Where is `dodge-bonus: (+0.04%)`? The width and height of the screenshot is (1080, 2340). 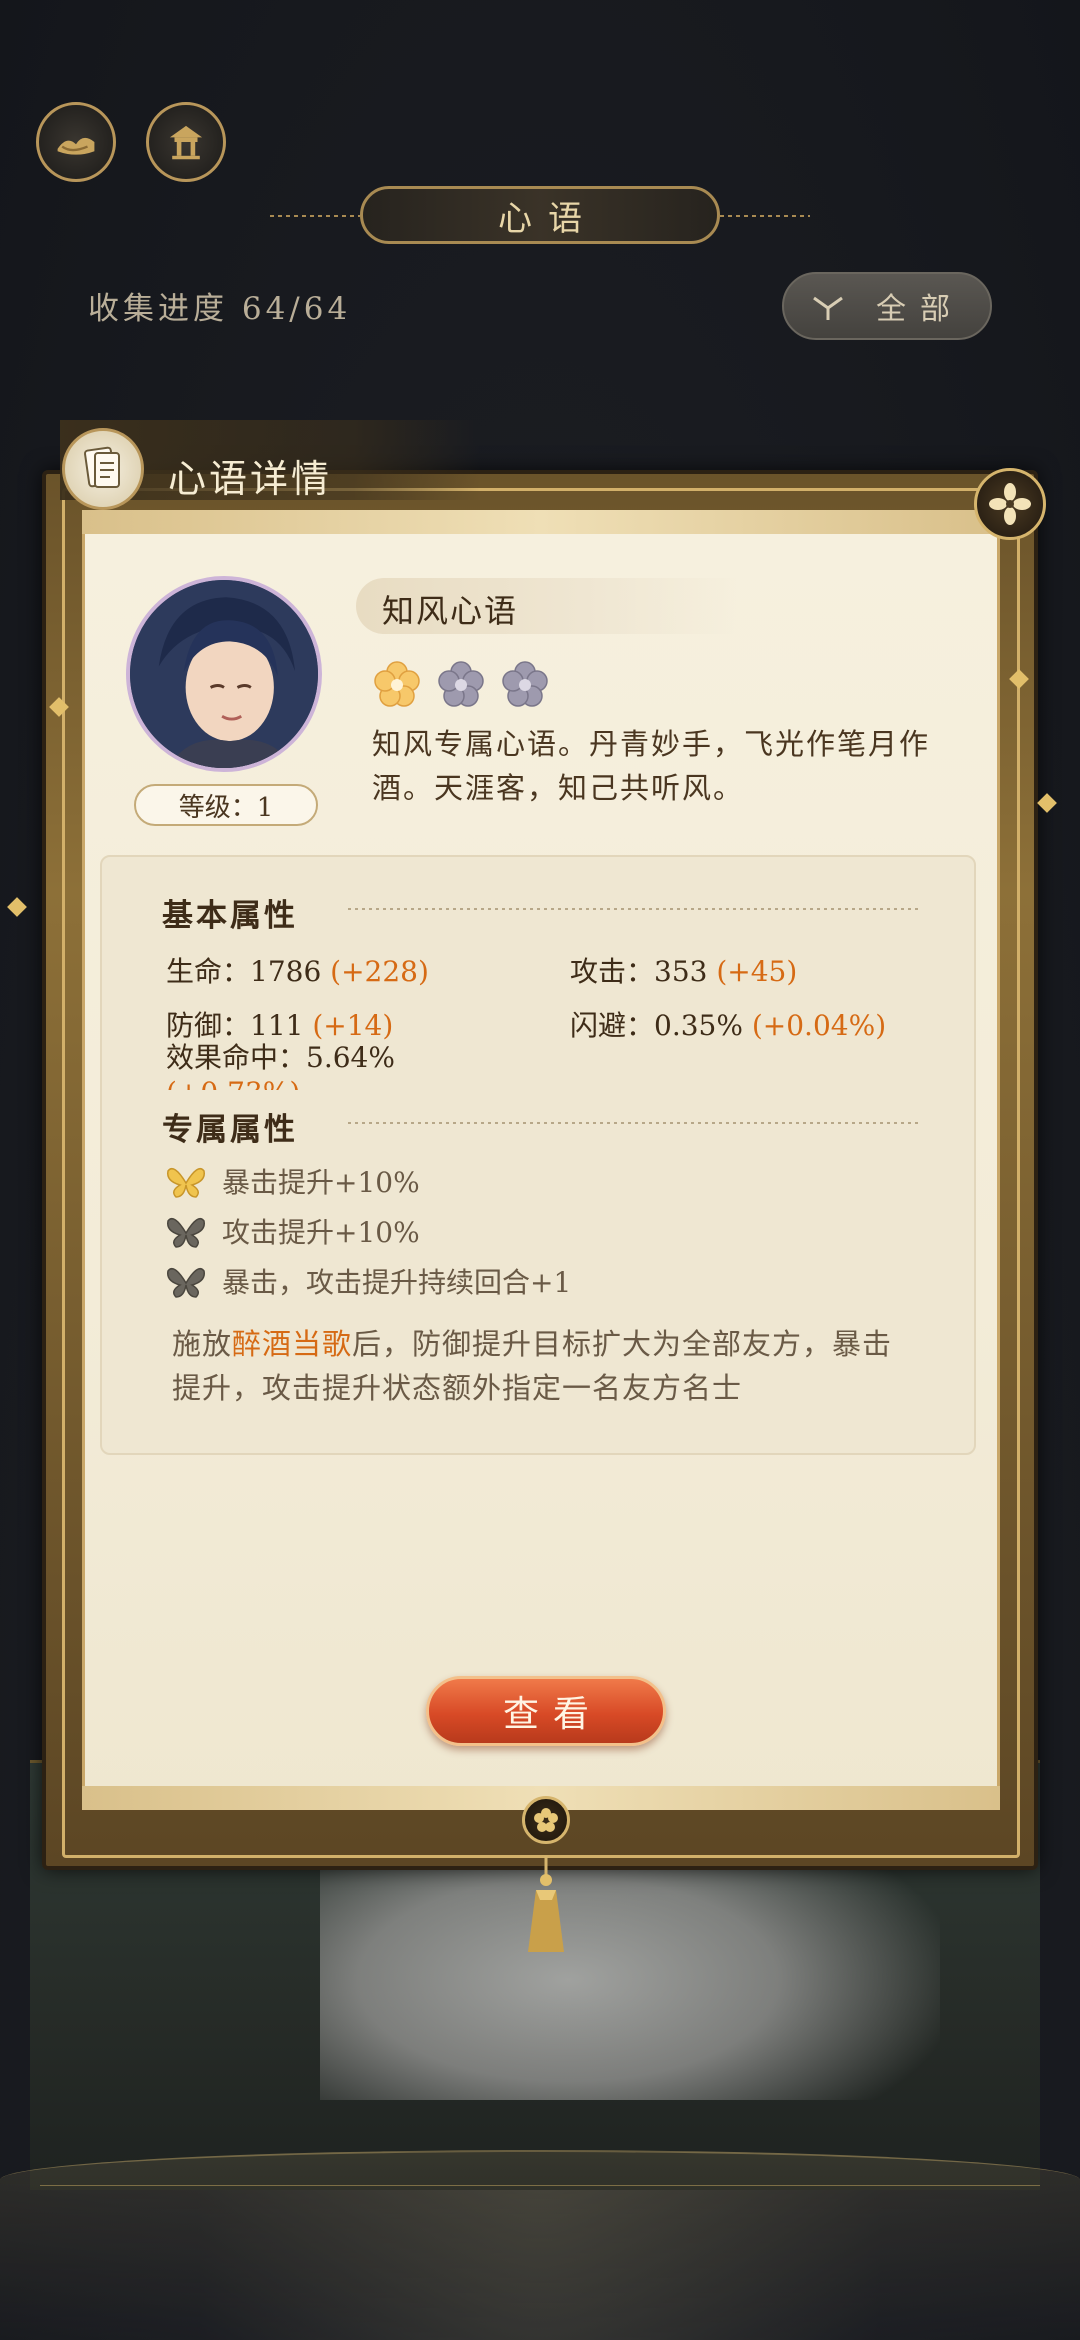
dodge-bonus: (+0.04%) is located at coordinates (819, 1025).